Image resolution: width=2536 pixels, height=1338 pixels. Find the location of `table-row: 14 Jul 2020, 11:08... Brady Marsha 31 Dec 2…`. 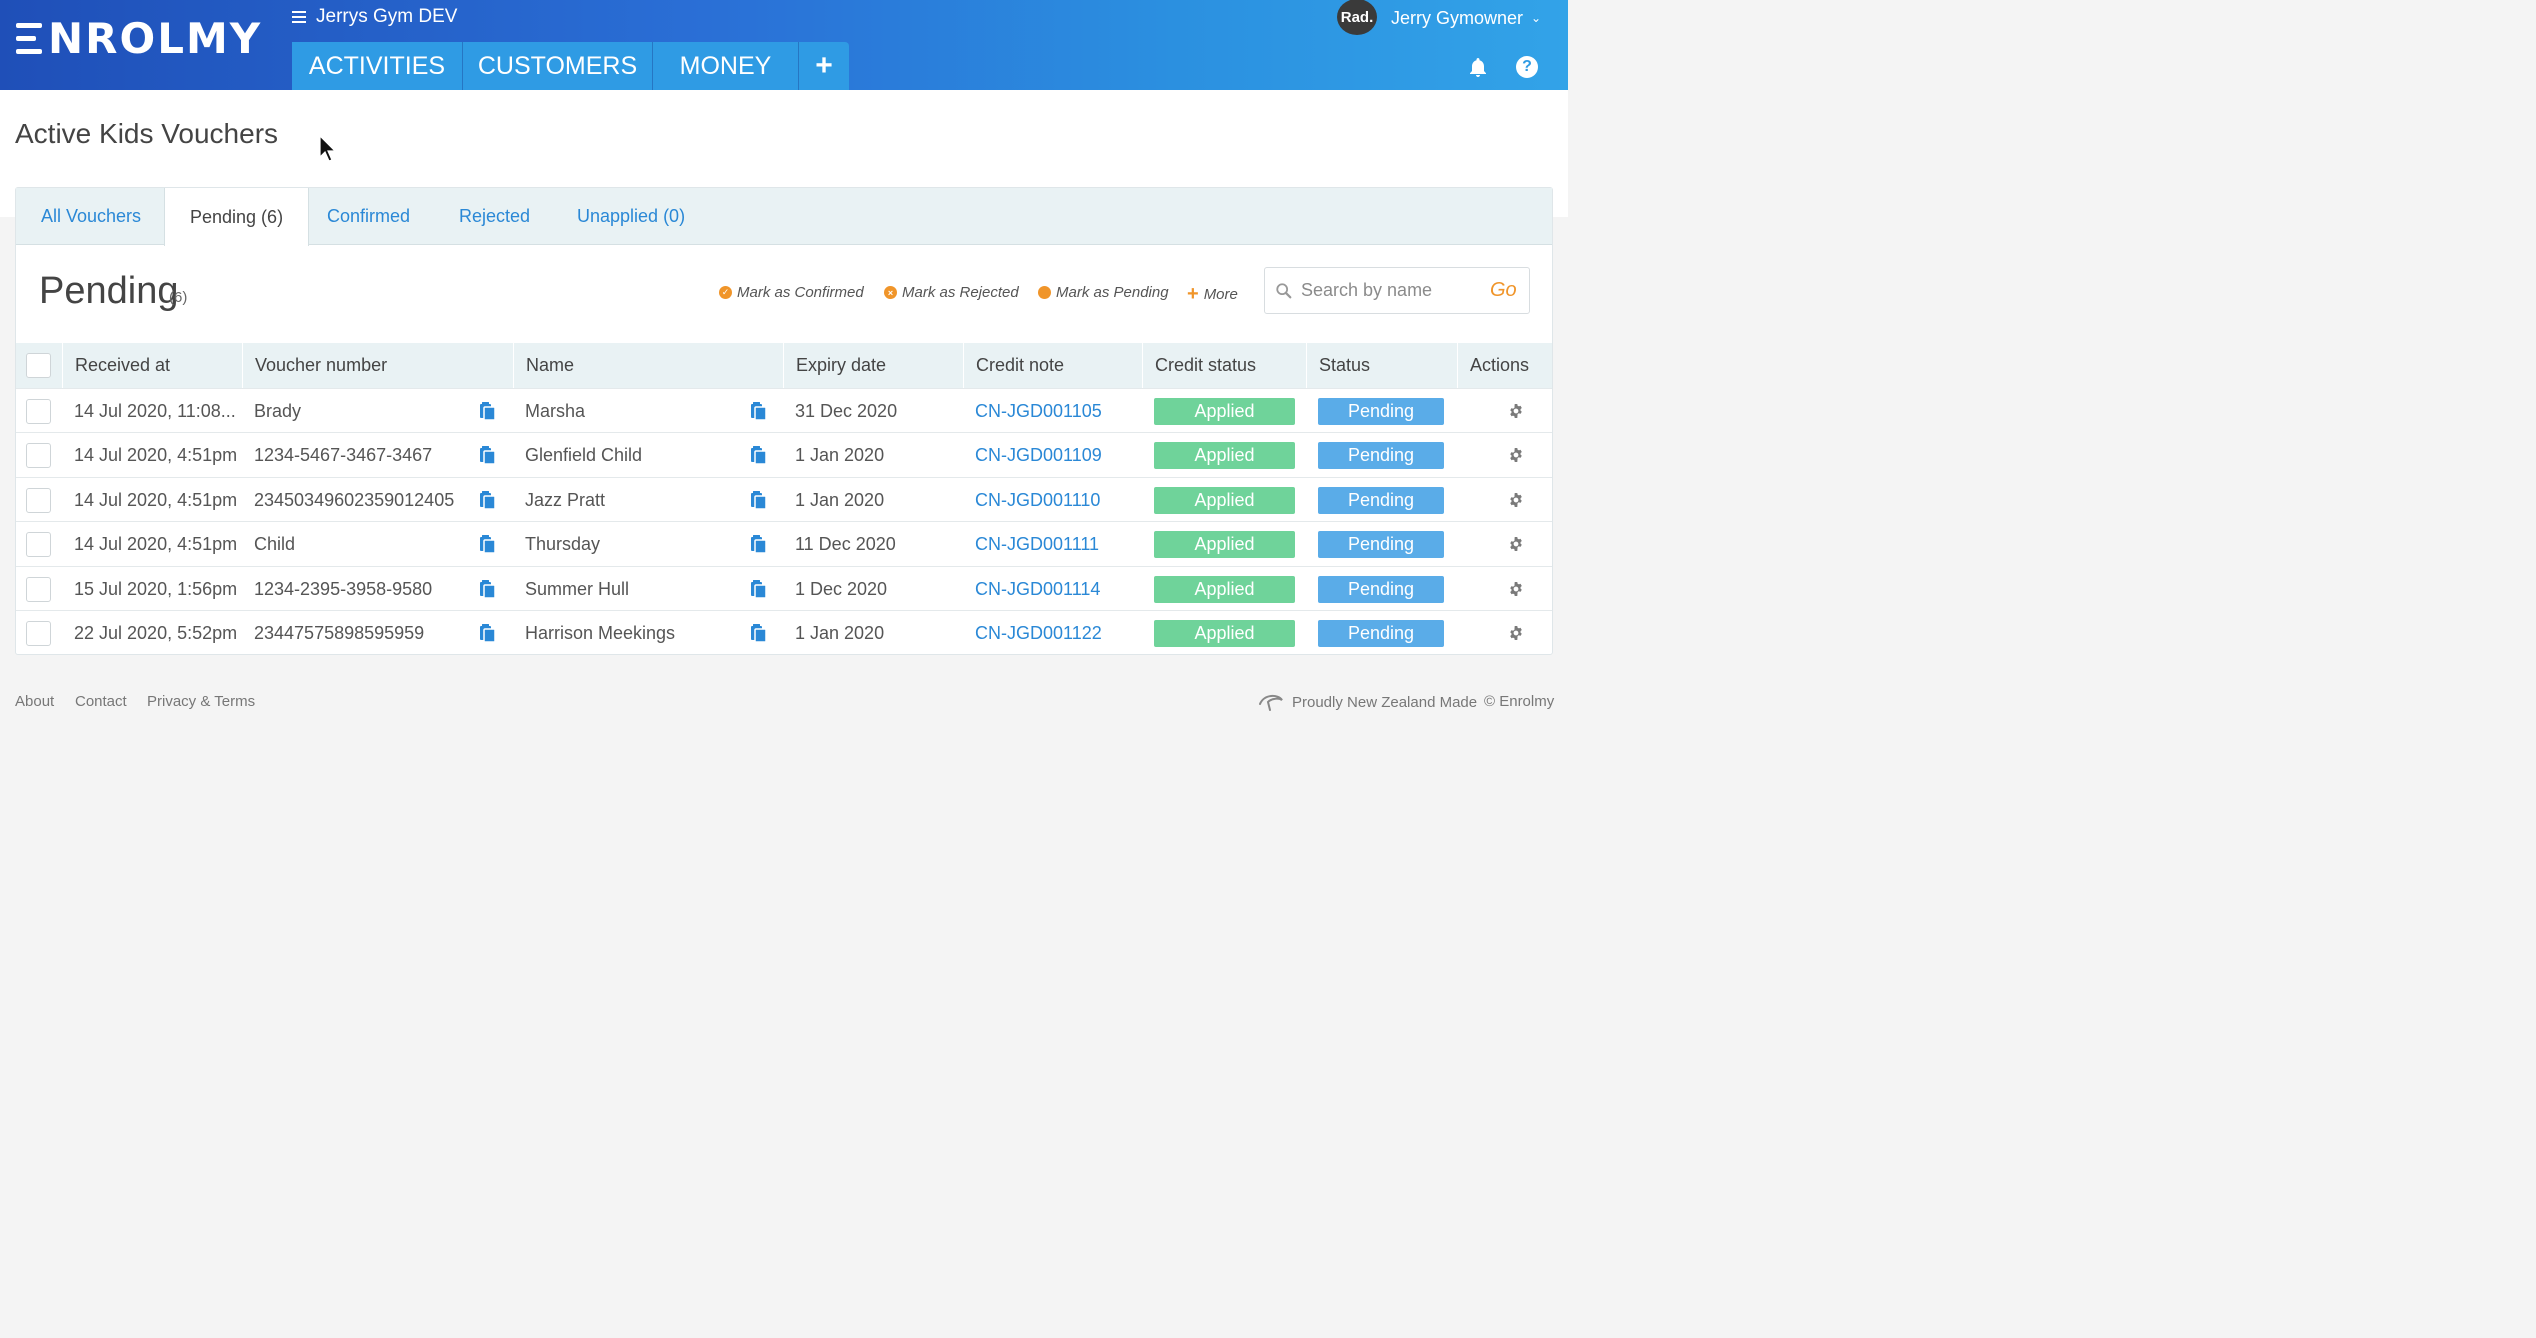

table-row: 14 Jul 2020, 11:08... Brady Marsha 31 Dec 2… is located at coordinates (784, 410).